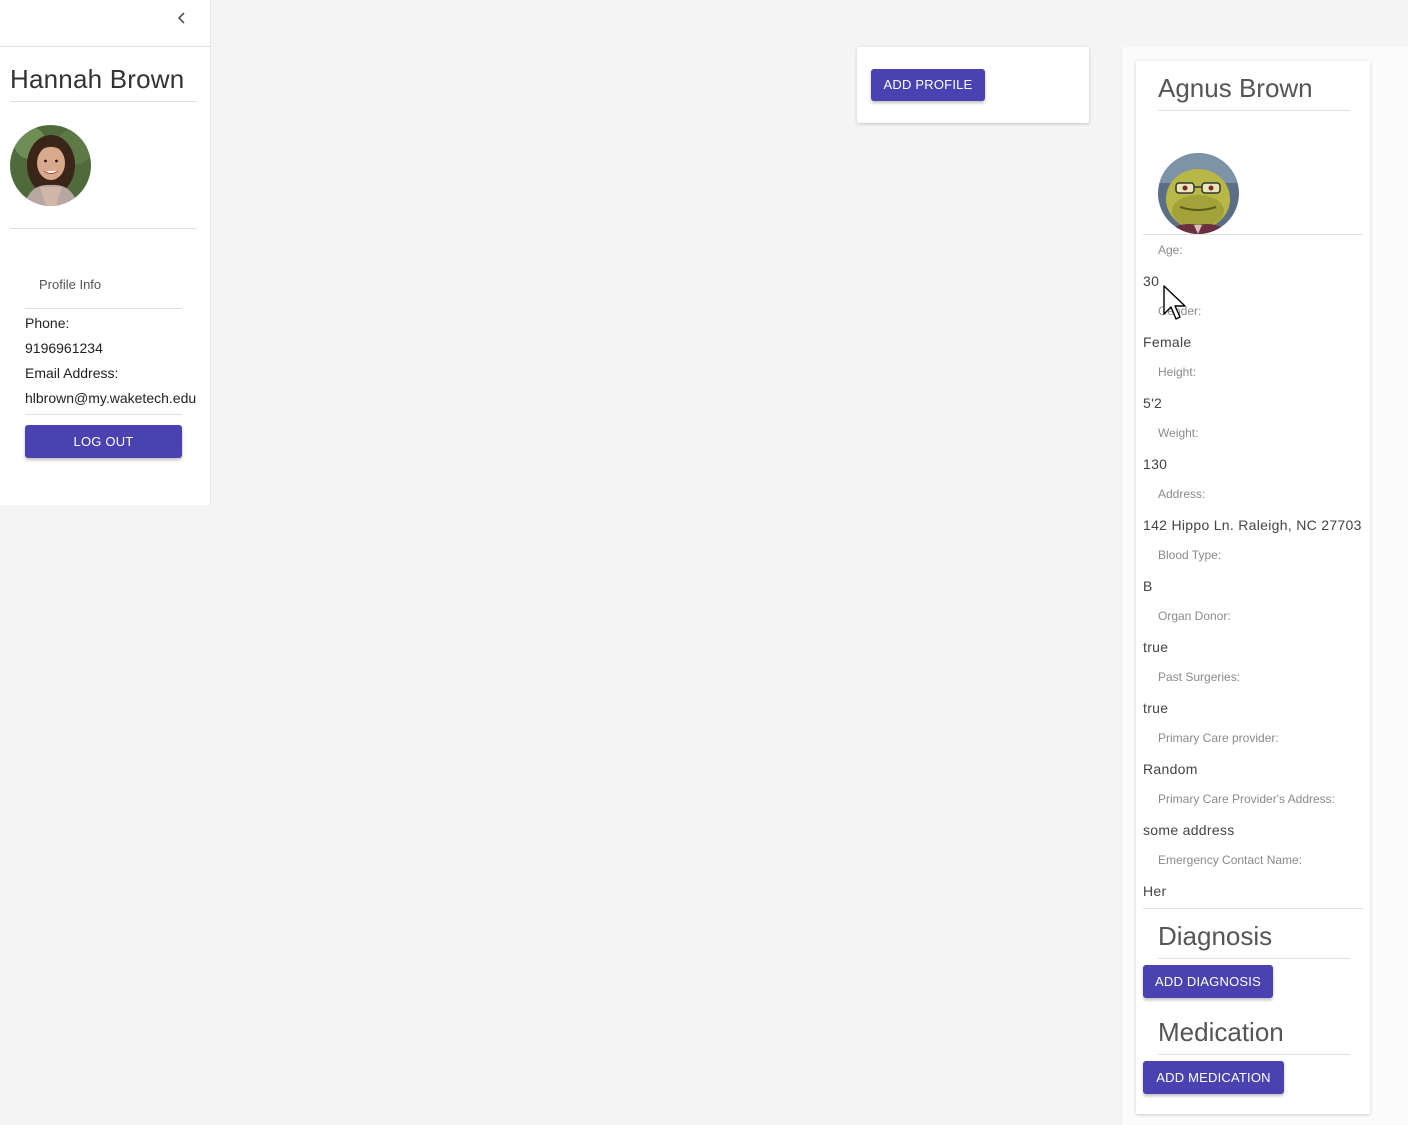  I want to click on logout-button: LOG OUT, so click(103, 441).